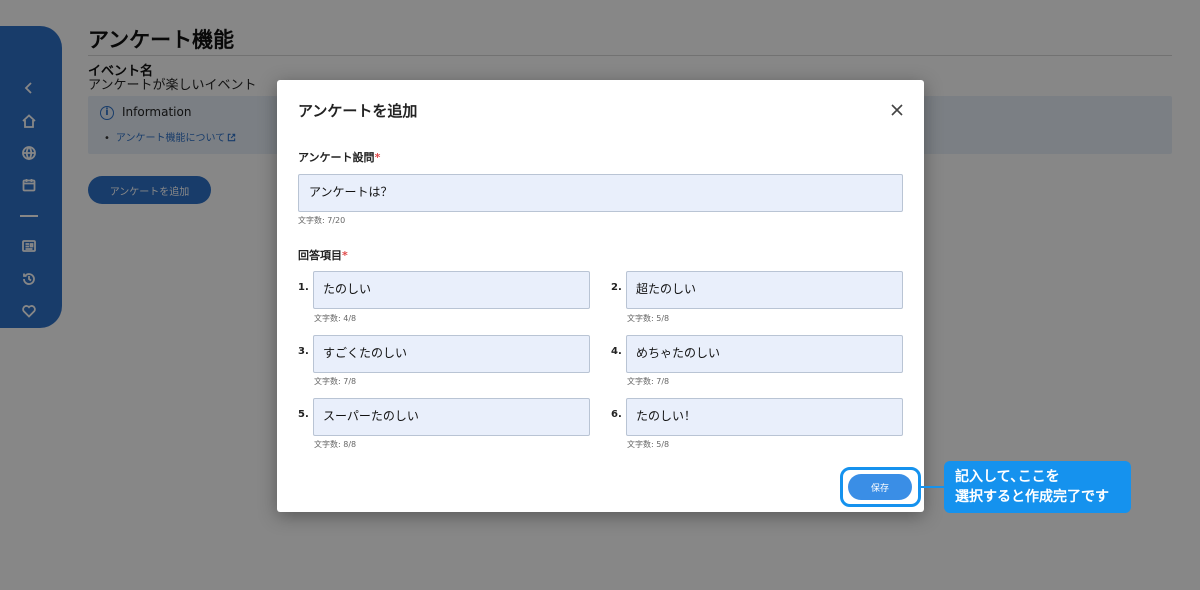  I want to click on answer-input-3: すごくたのしい, so click(451, 354).